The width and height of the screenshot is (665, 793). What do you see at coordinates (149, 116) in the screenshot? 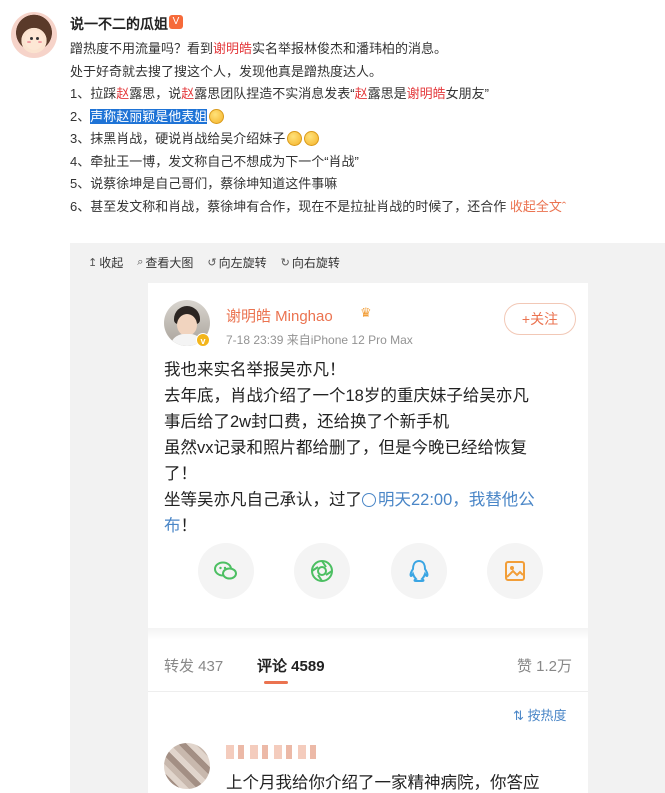
I see `text-span: 声称赵丽颖是他表姐` at bounding box center [149, 116].